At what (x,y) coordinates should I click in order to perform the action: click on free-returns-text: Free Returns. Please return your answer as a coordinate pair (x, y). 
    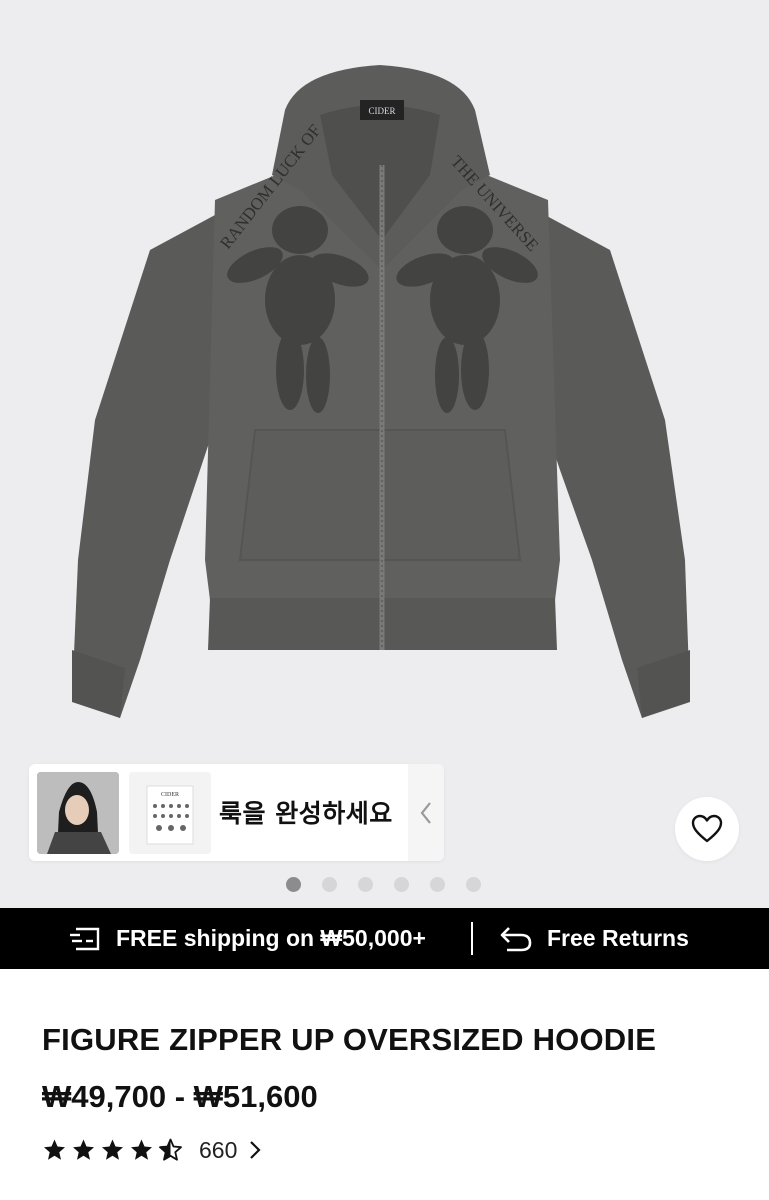
    Looking at the image, I should click on (618, 938).